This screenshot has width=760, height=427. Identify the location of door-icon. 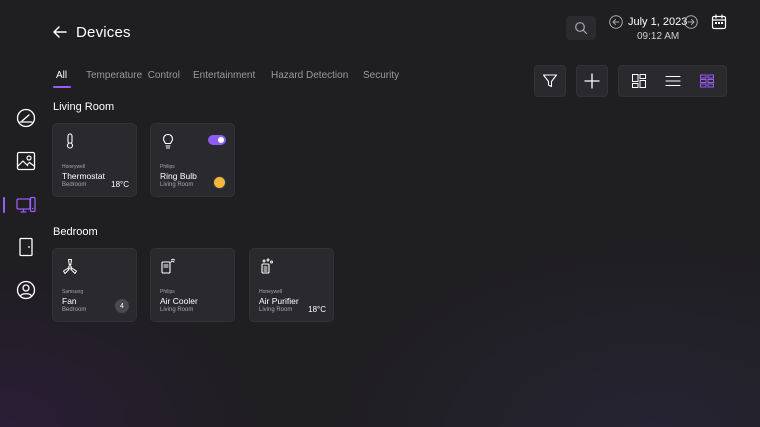
(26, 247).